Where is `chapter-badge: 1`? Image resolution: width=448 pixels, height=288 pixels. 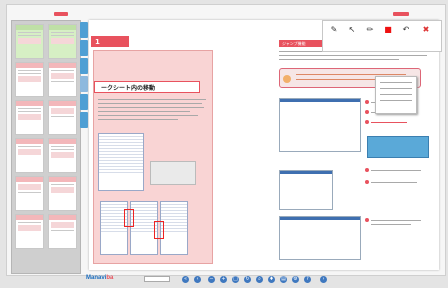
chapter-badge: 1 is located at coordinates (110, 41).